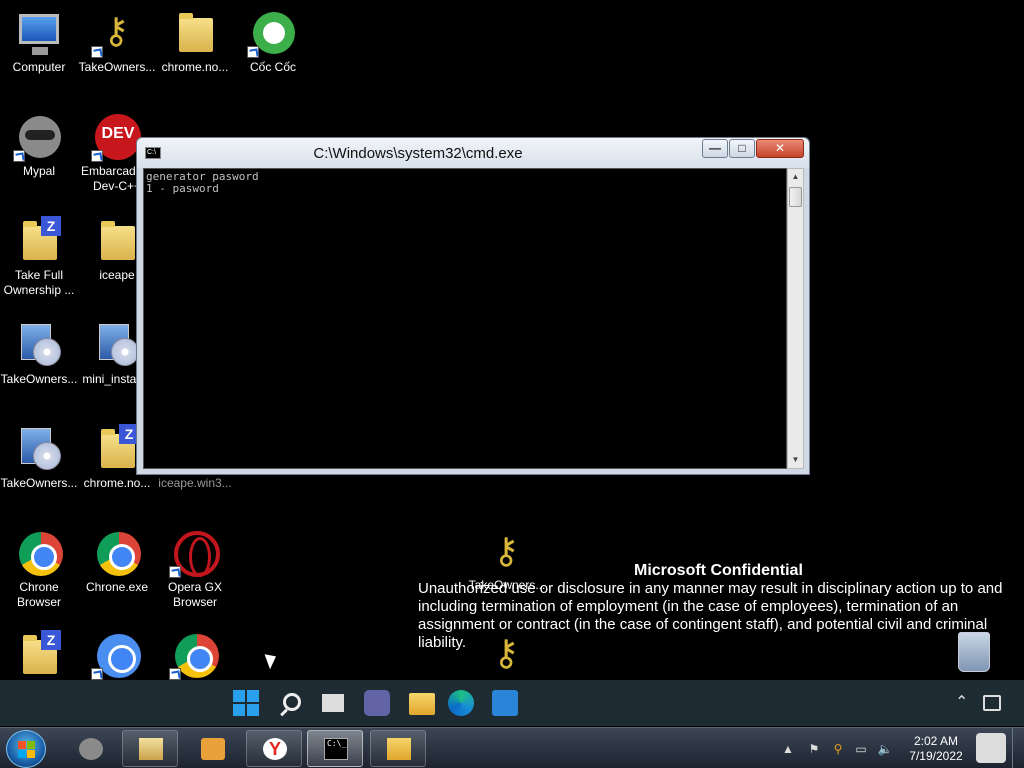  I want to click on window-titlebar: C:\ C:\Windows\system32\cmd.exe — □ ✕, so click(473, 153).